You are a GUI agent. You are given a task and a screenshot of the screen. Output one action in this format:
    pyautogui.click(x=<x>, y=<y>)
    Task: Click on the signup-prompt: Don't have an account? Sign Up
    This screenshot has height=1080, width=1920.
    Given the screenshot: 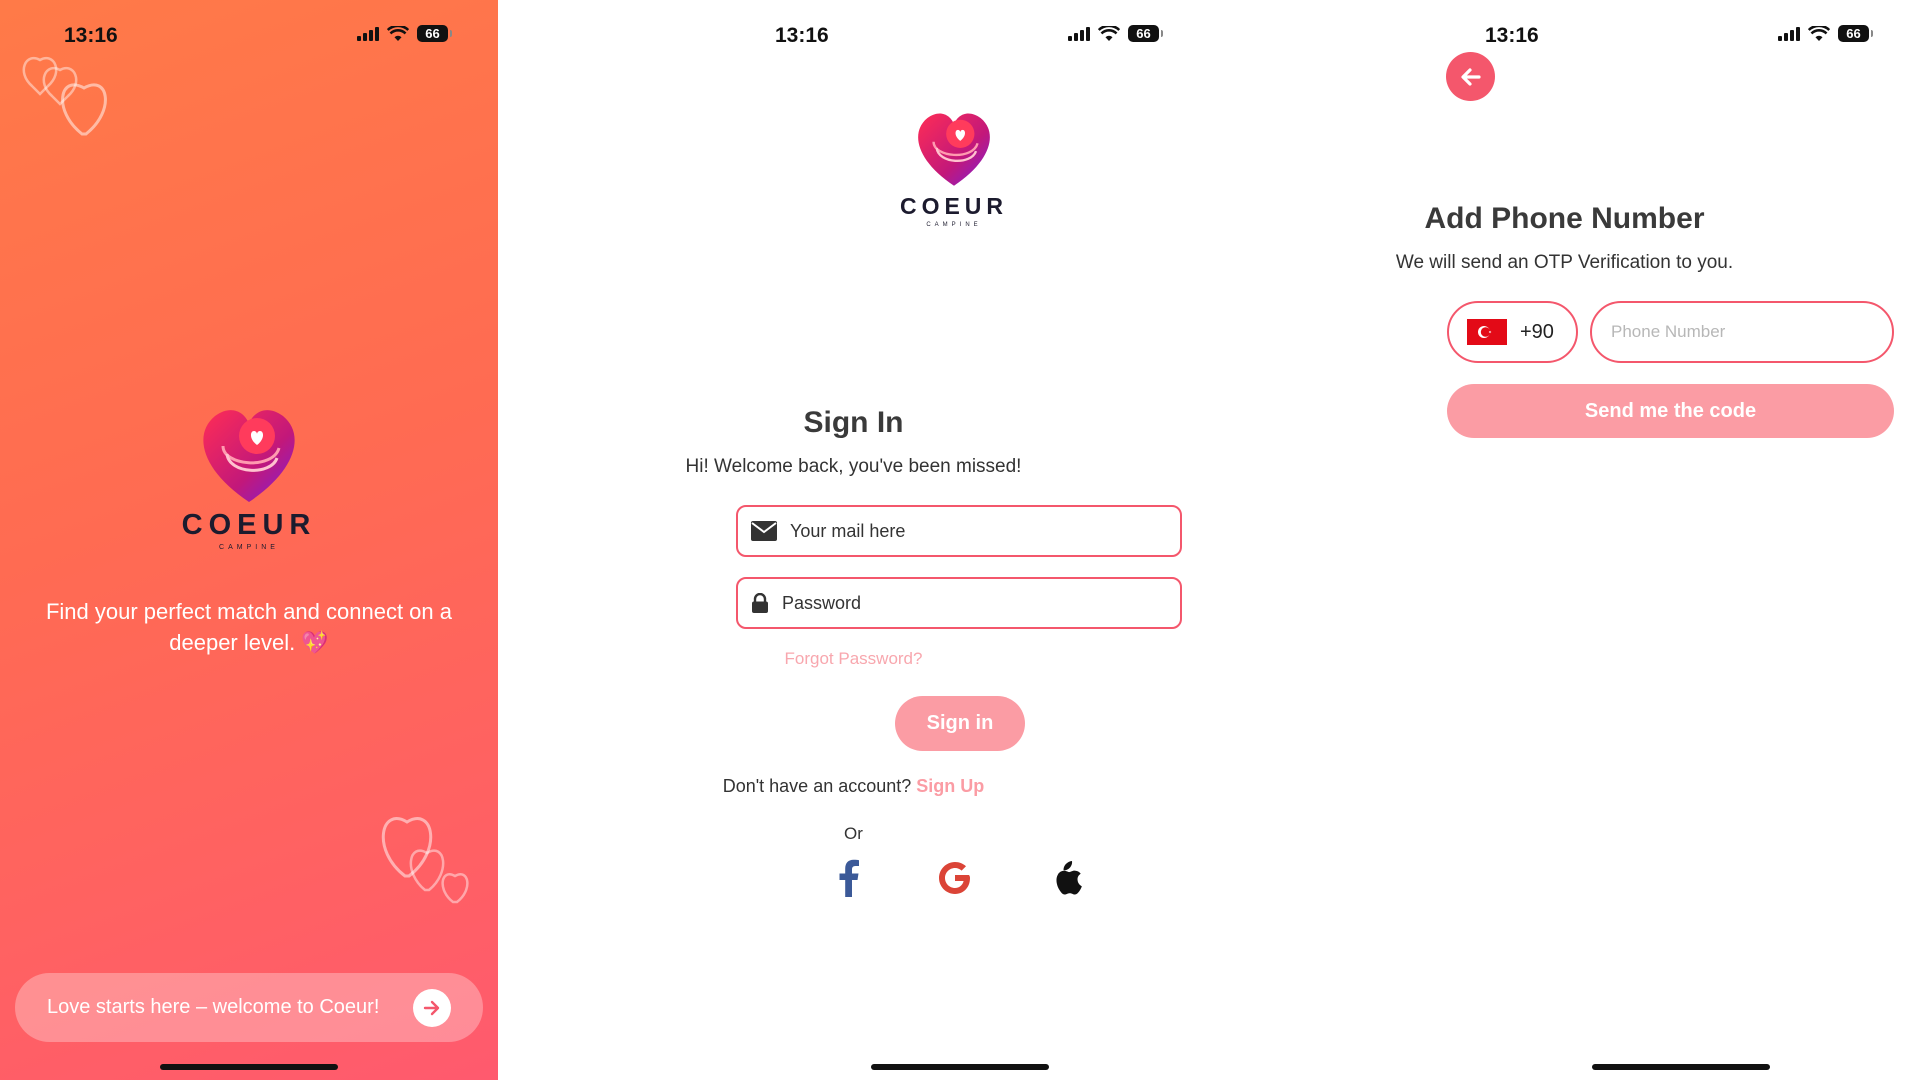 What is the action you would take?
    pyautogui.click(x=853, y=786)
    